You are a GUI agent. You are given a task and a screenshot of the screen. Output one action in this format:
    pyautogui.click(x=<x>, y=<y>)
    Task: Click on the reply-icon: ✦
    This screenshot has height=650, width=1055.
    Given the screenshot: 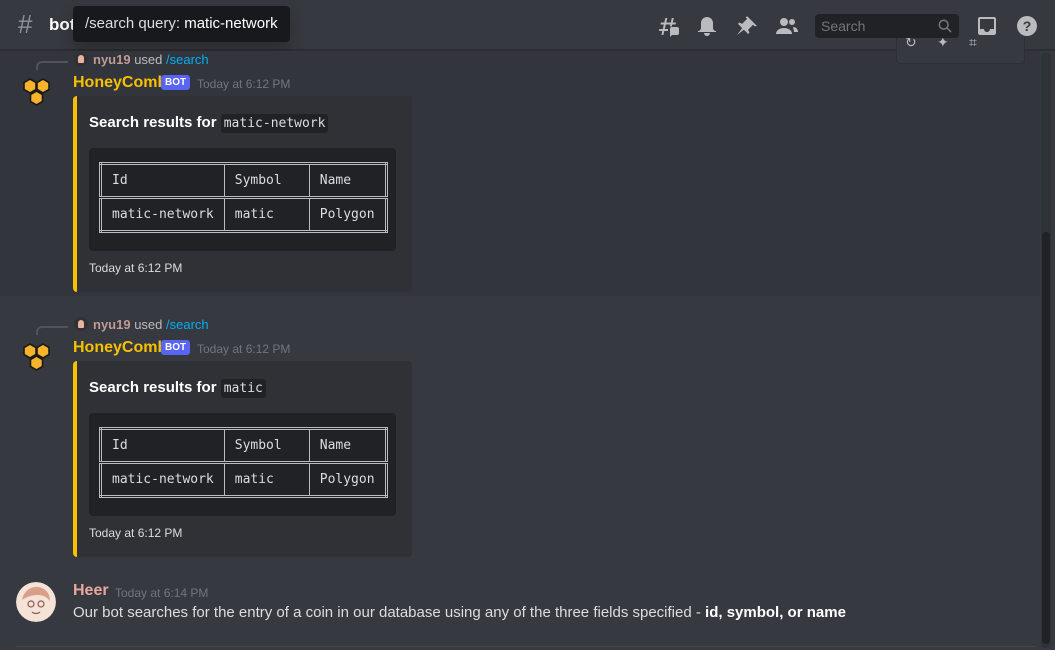 What is the action you would take?
    pyautogui.click(x=943, y=44)
    